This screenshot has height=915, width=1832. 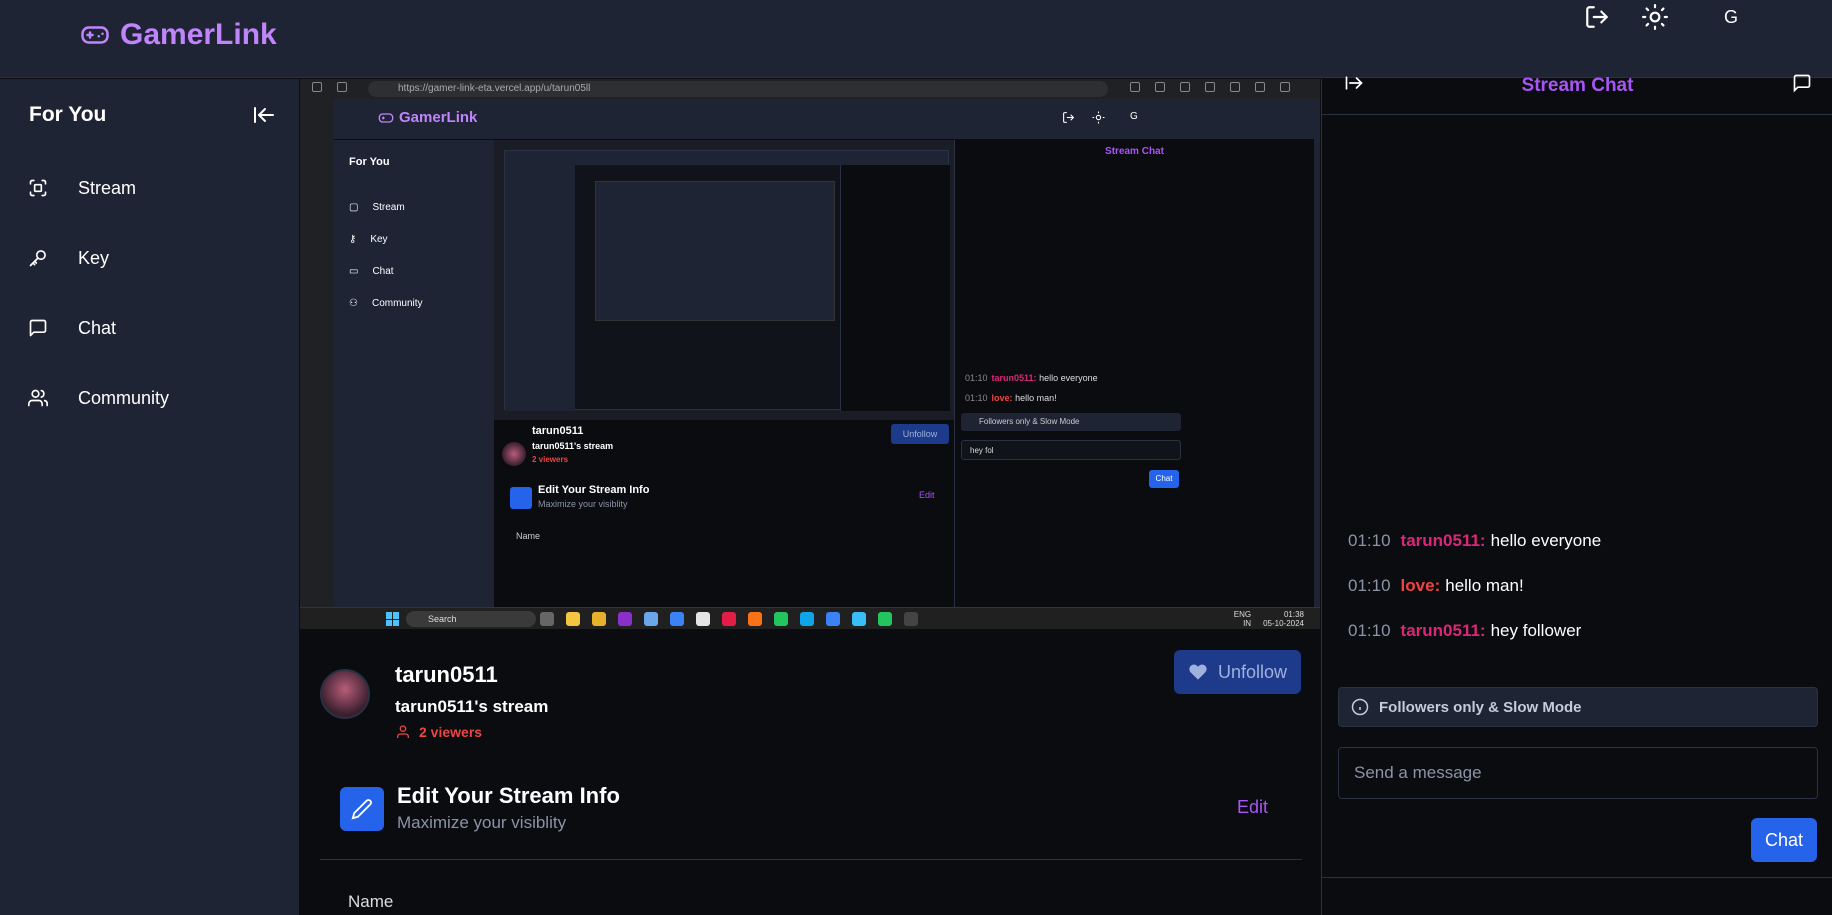 What do you see at coordinates (508, 795) in the screenshot?
I see `edit-card-title: Edit Your Stream Info` at bounding box center [508, 795].